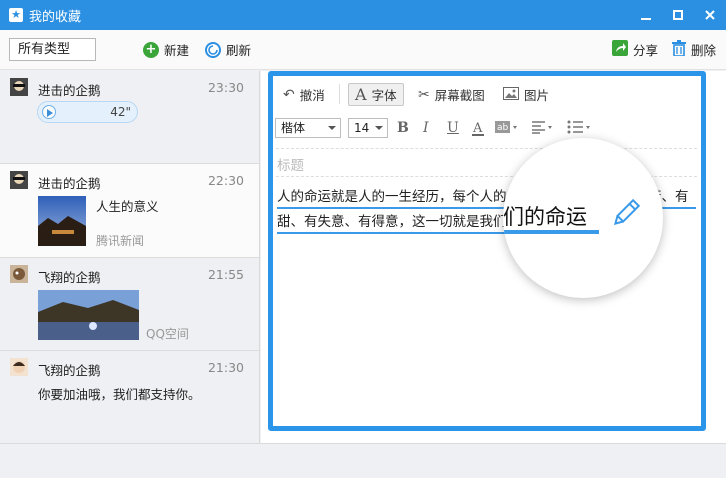  I want to click on svg-text: ab, so click(503, 128).